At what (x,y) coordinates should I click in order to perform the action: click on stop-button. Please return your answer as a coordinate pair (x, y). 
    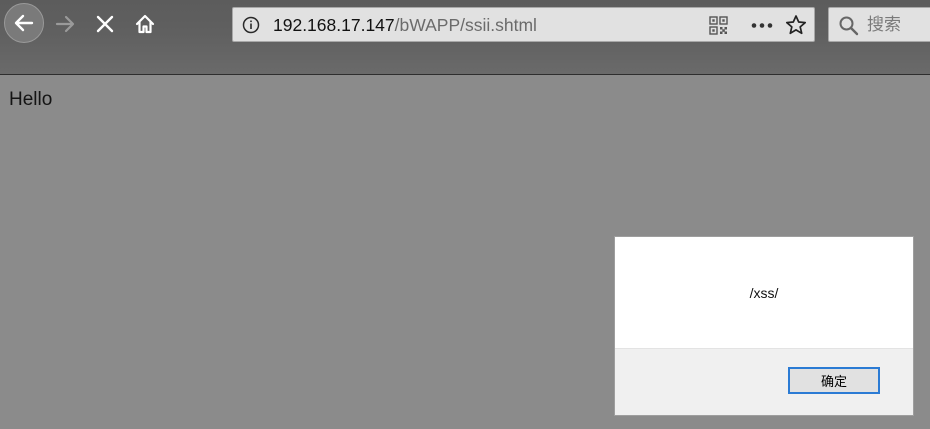
    Looking at the image, I should click on (105, 24).